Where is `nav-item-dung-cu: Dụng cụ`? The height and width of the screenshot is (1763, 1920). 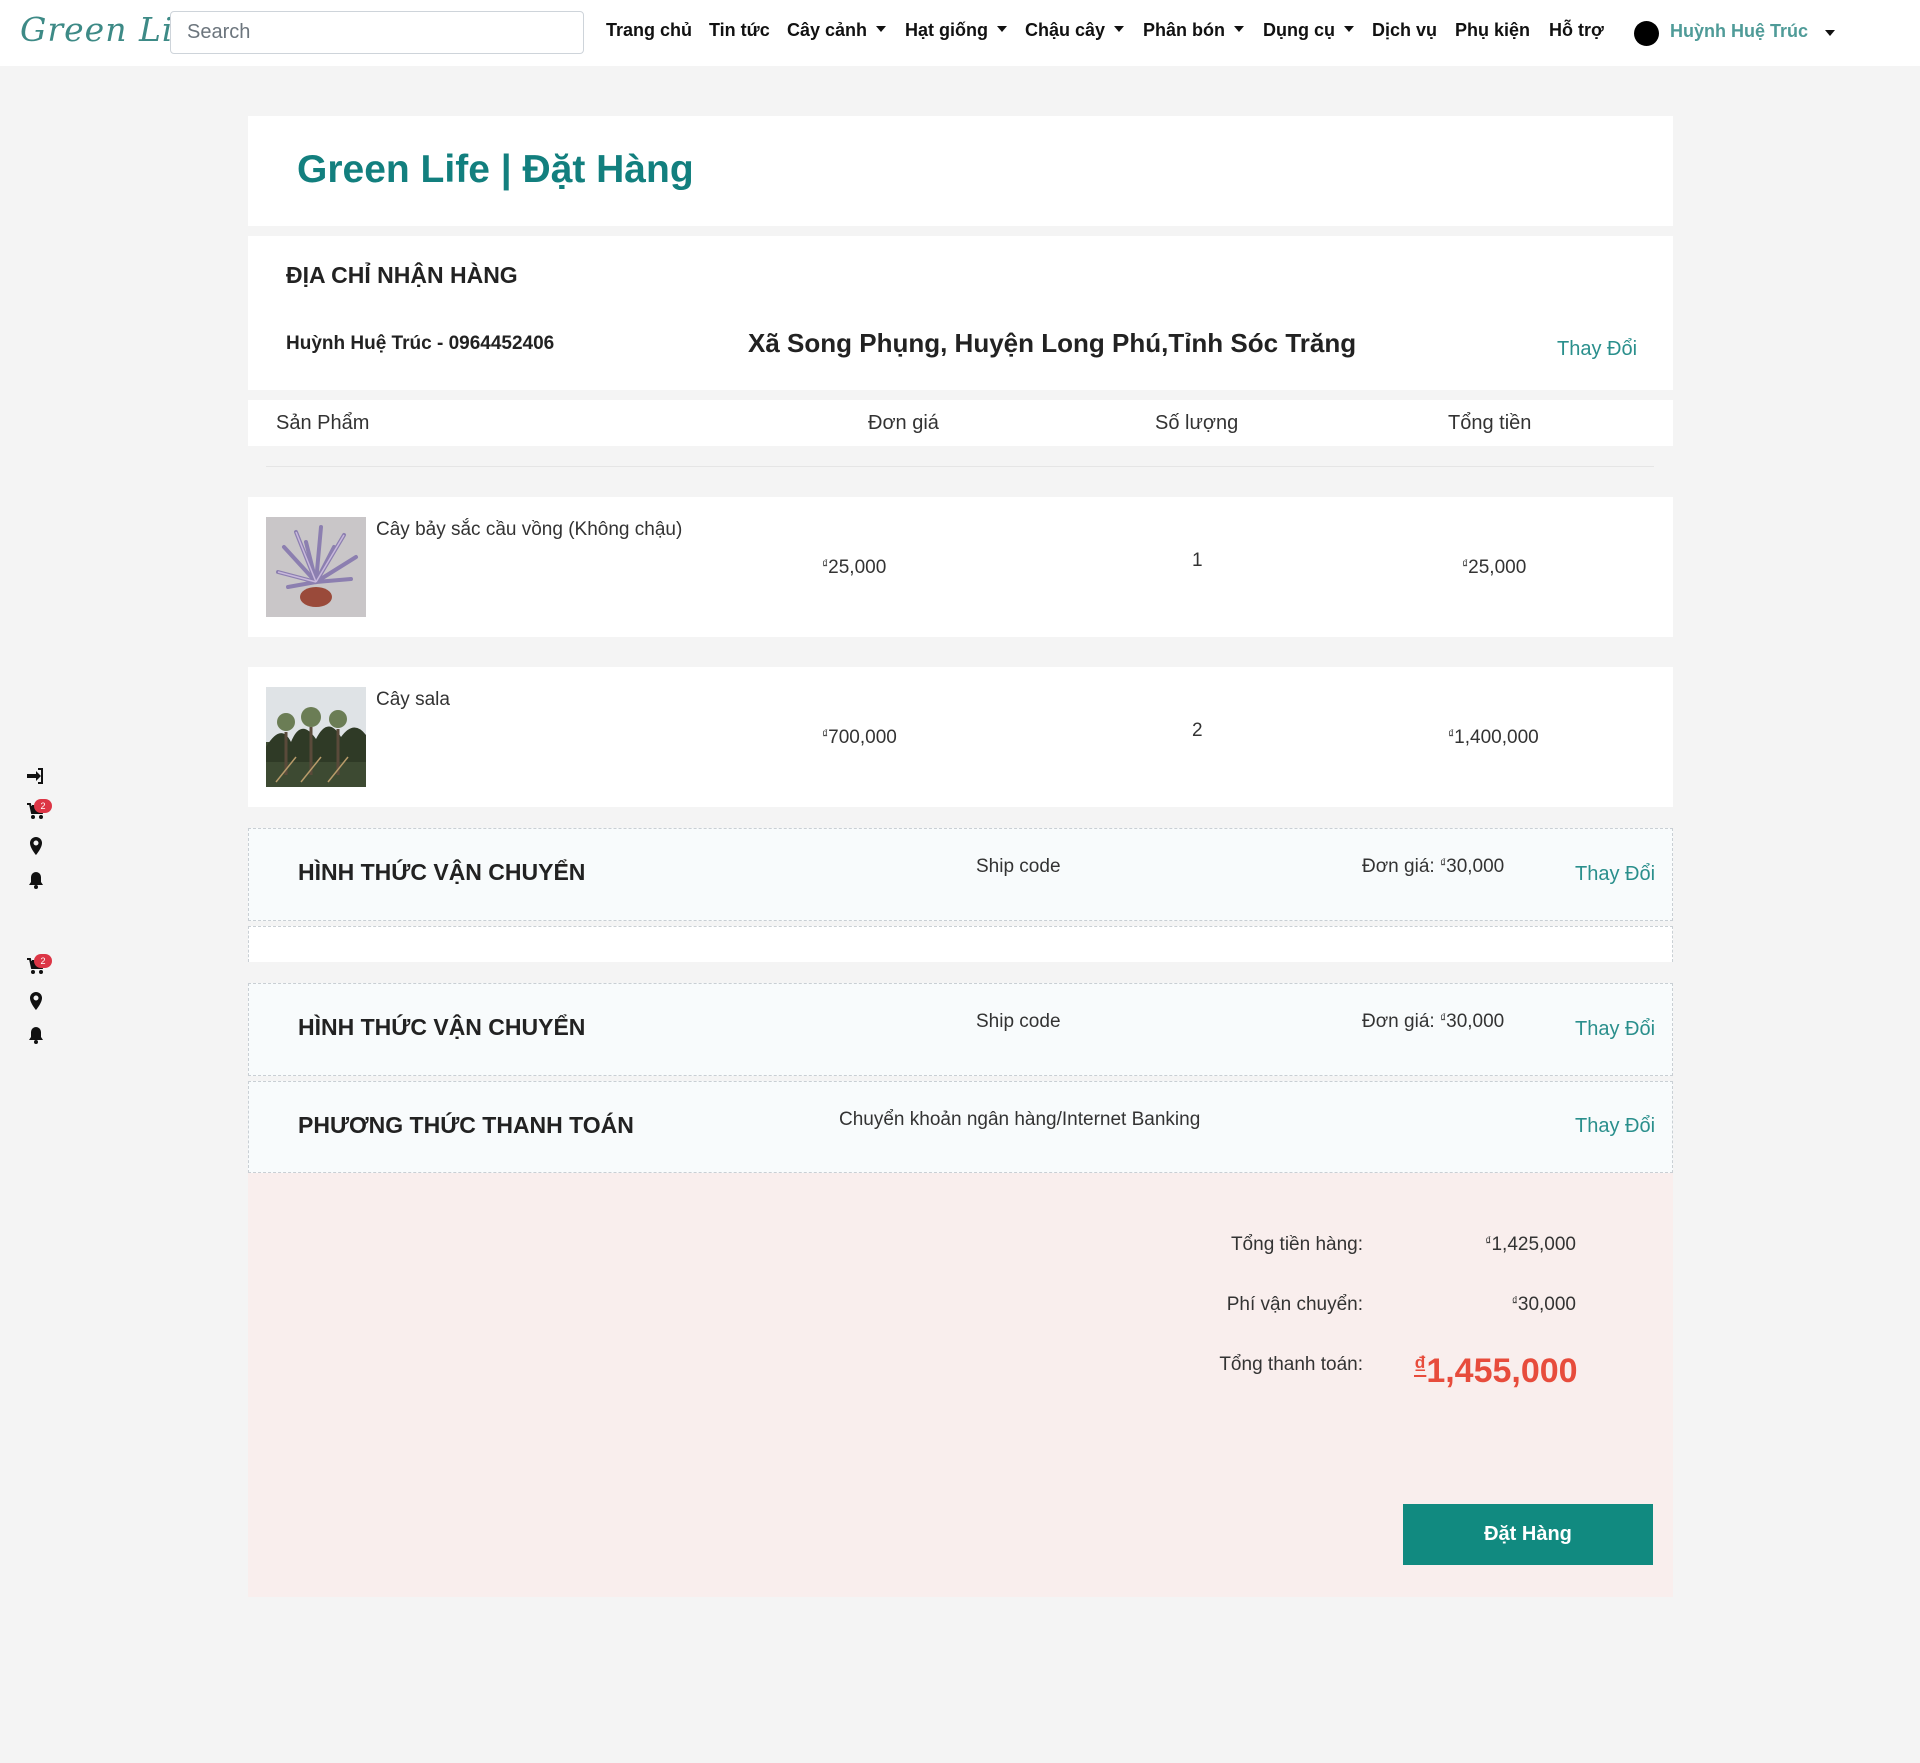 nav-item-dung-cu: Dụng cụ is located at coordinates (1308, 30).